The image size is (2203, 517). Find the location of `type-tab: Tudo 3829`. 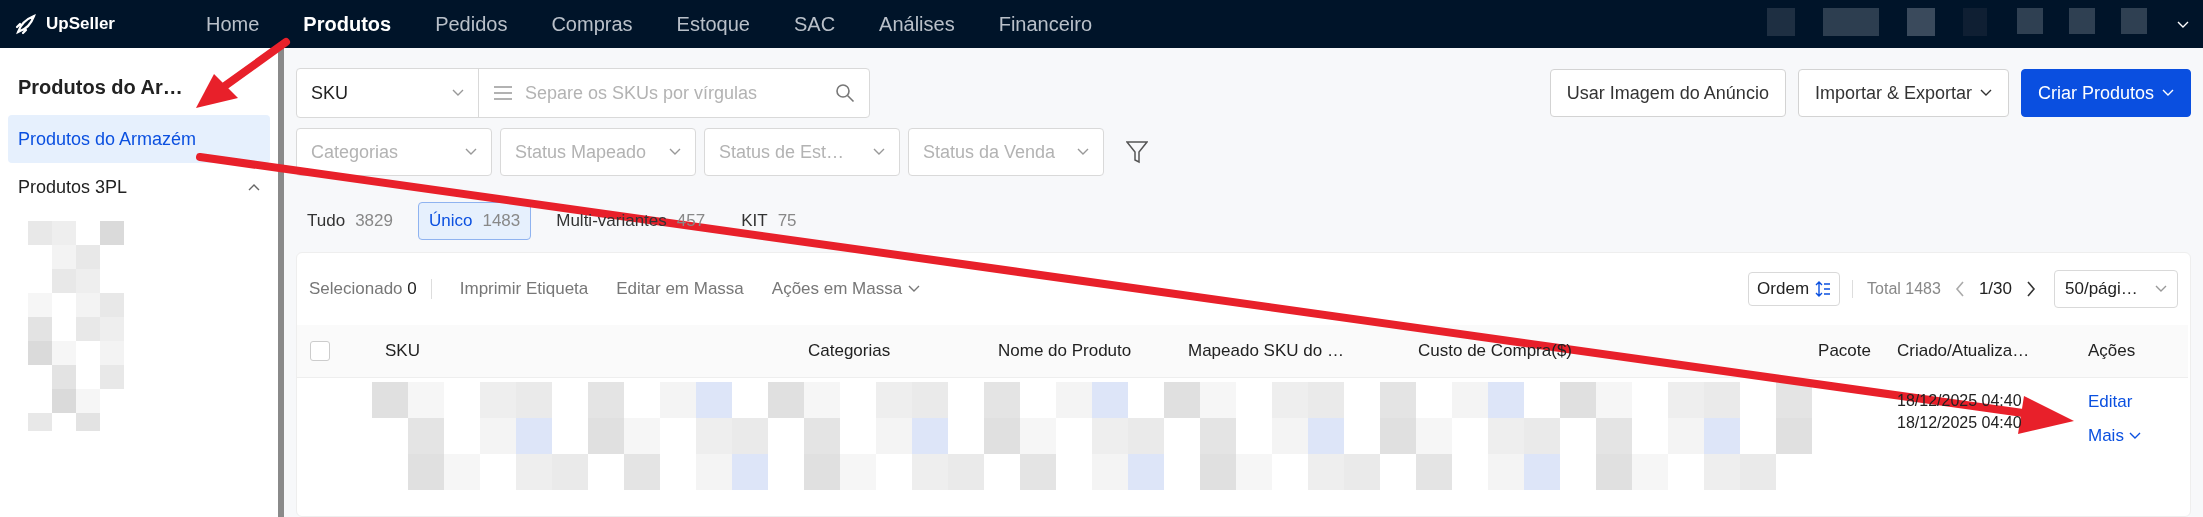

type-tab: Tudo 3829 is located at coordinates (350, 221).